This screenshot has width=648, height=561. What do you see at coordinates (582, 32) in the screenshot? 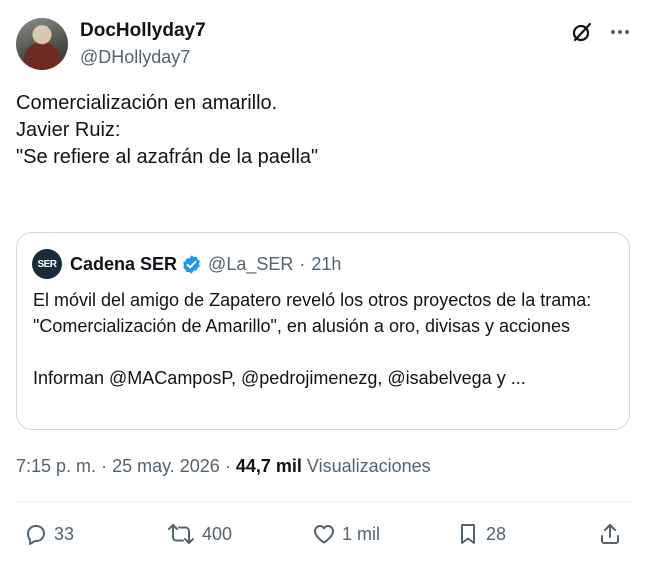
I see `grok-icon` at bounding box center [582, 32].